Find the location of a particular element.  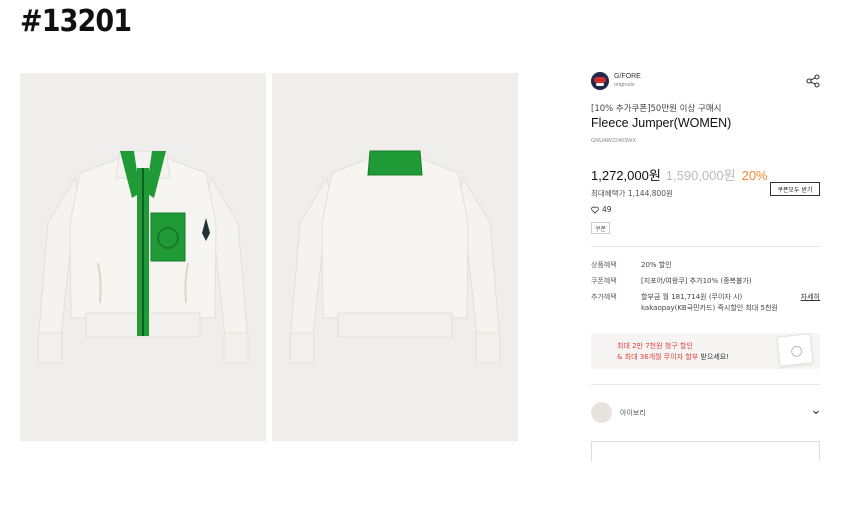

sale-price: 1,272,000원 is located at coordinates (626, 175).